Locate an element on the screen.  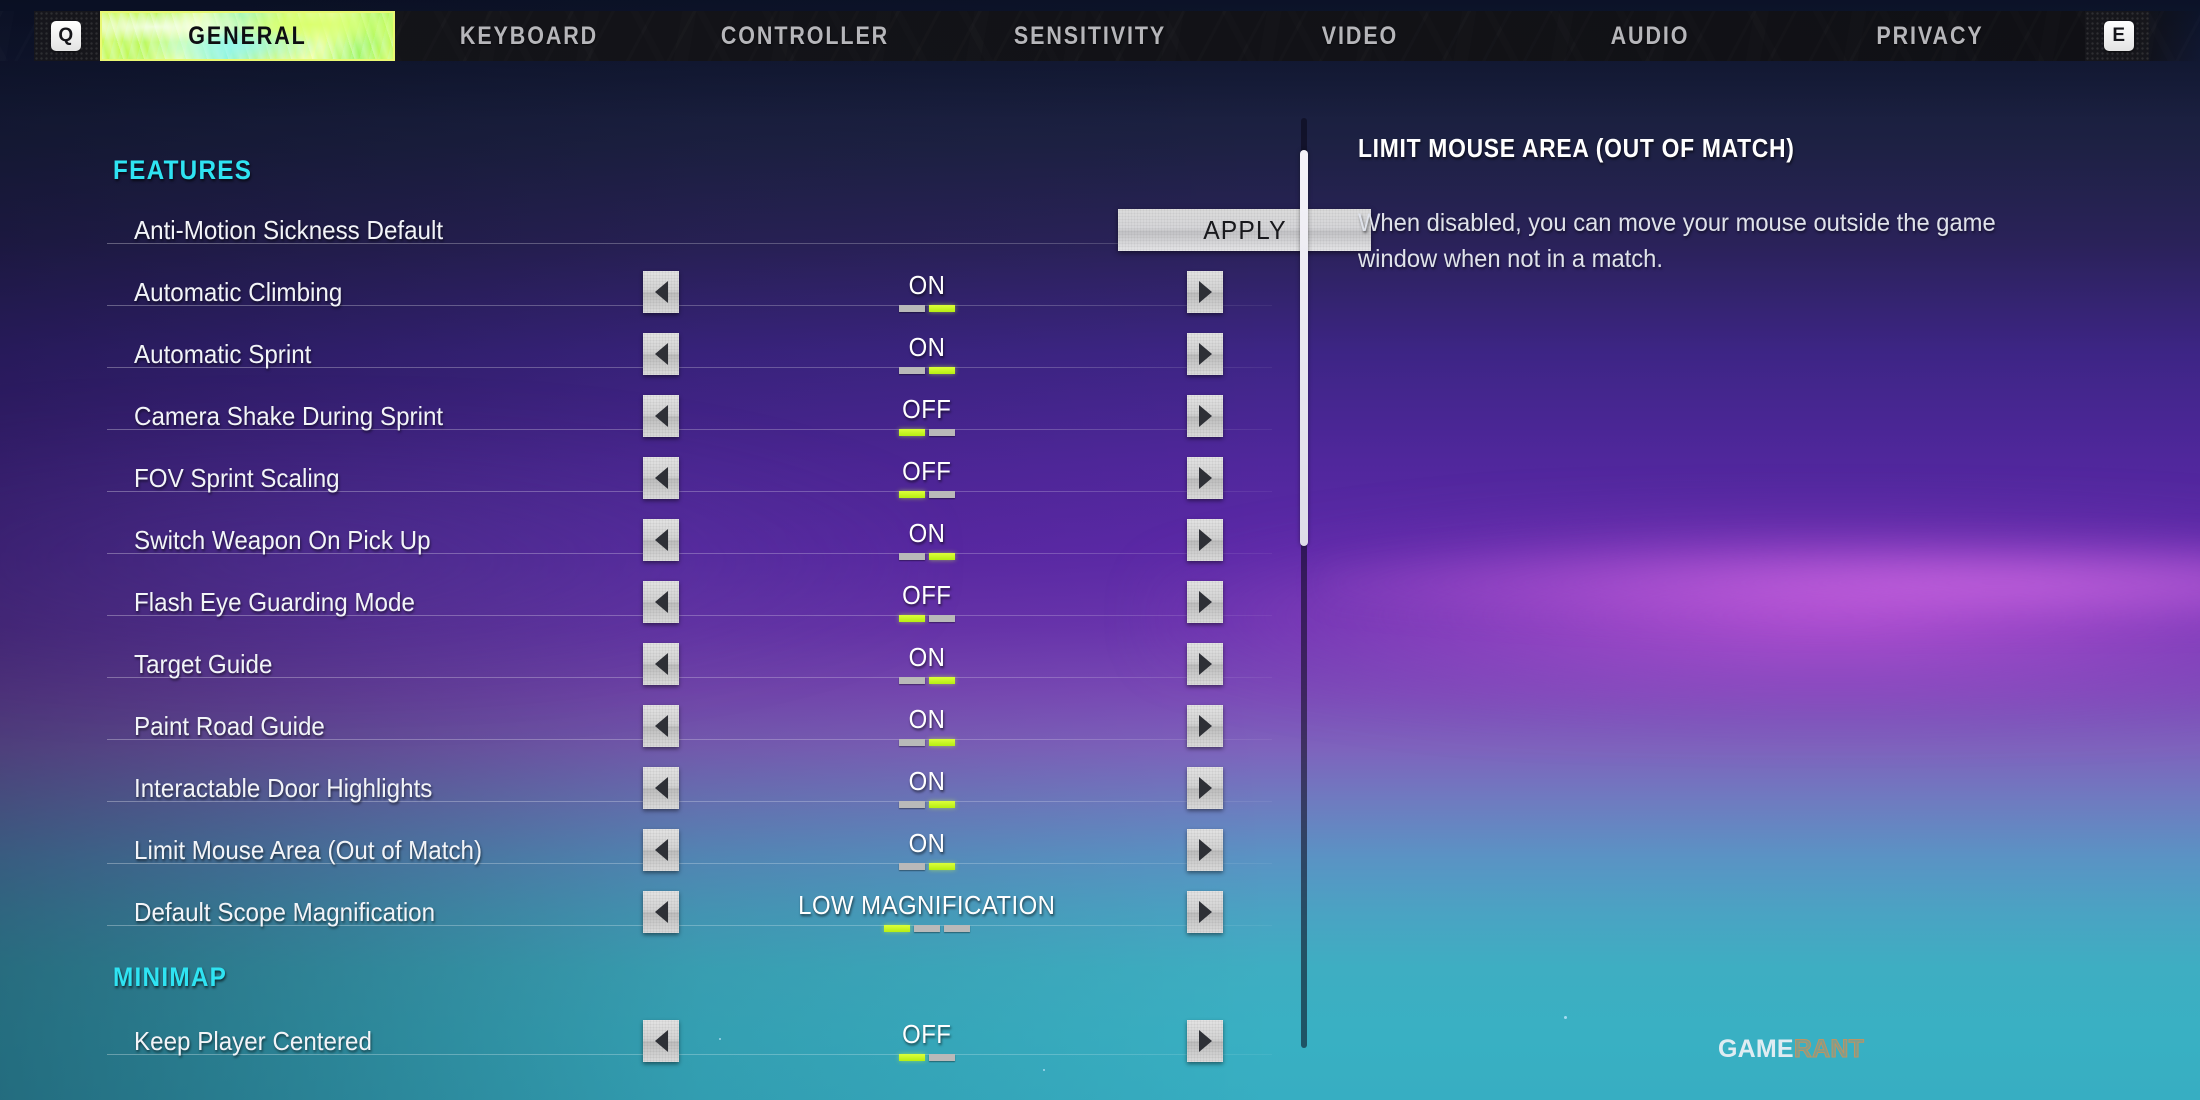
setting-row: Interactable Door Highlights ON is located at coordinates (689, 788).